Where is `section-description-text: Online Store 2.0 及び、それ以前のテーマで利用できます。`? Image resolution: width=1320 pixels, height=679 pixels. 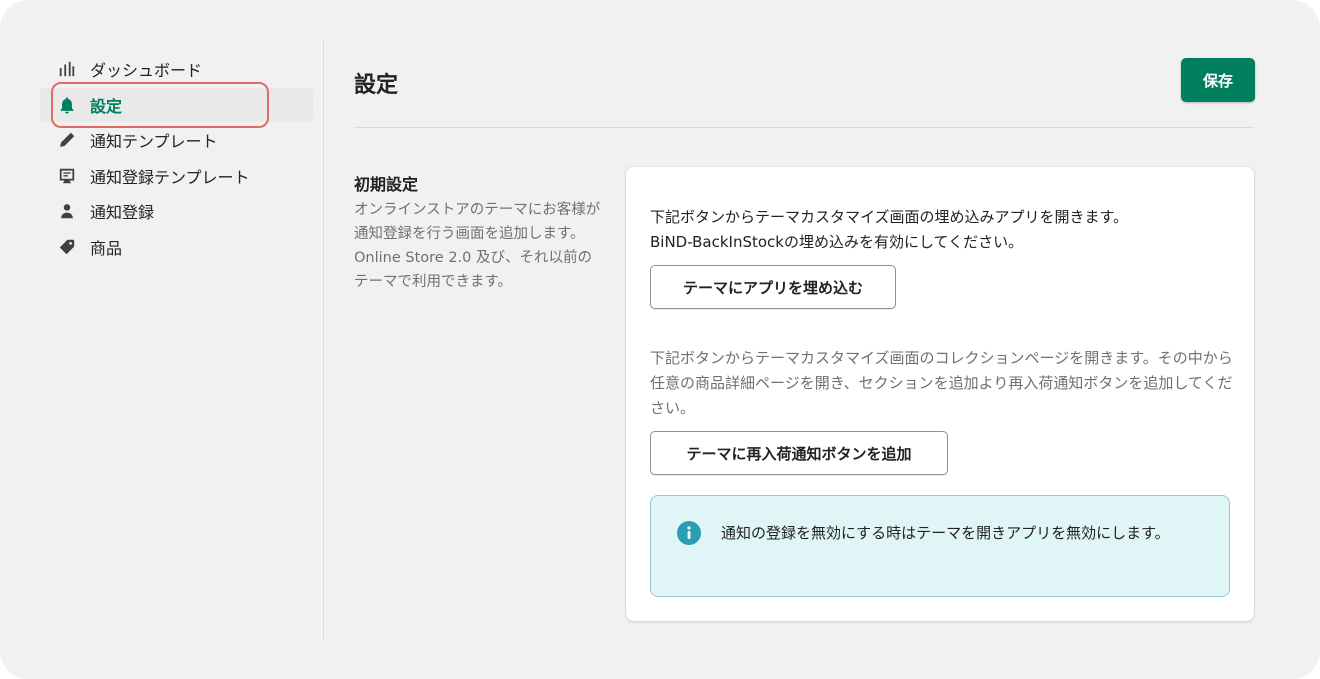
section-description-text: Online Store 2.0 及び、それ以前のテーマで利用できます。 is located at coordinates (473, 270).